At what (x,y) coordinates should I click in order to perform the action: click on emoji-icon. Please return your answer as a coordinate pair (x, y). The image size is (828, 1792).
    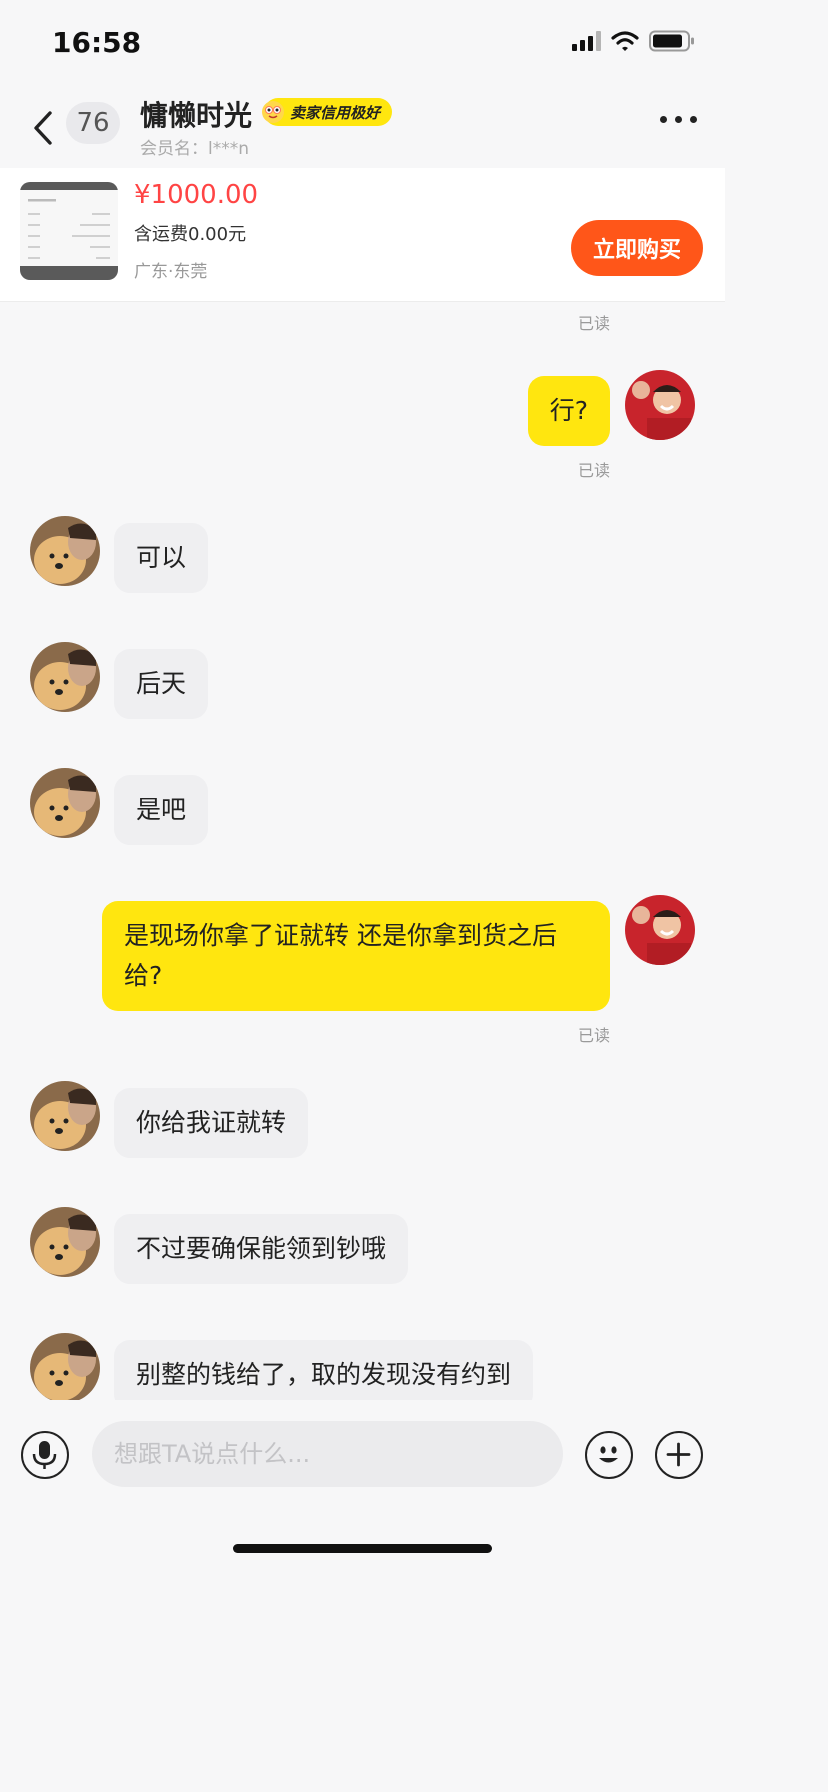
    Looking at the image, I should click on (609, 1455).